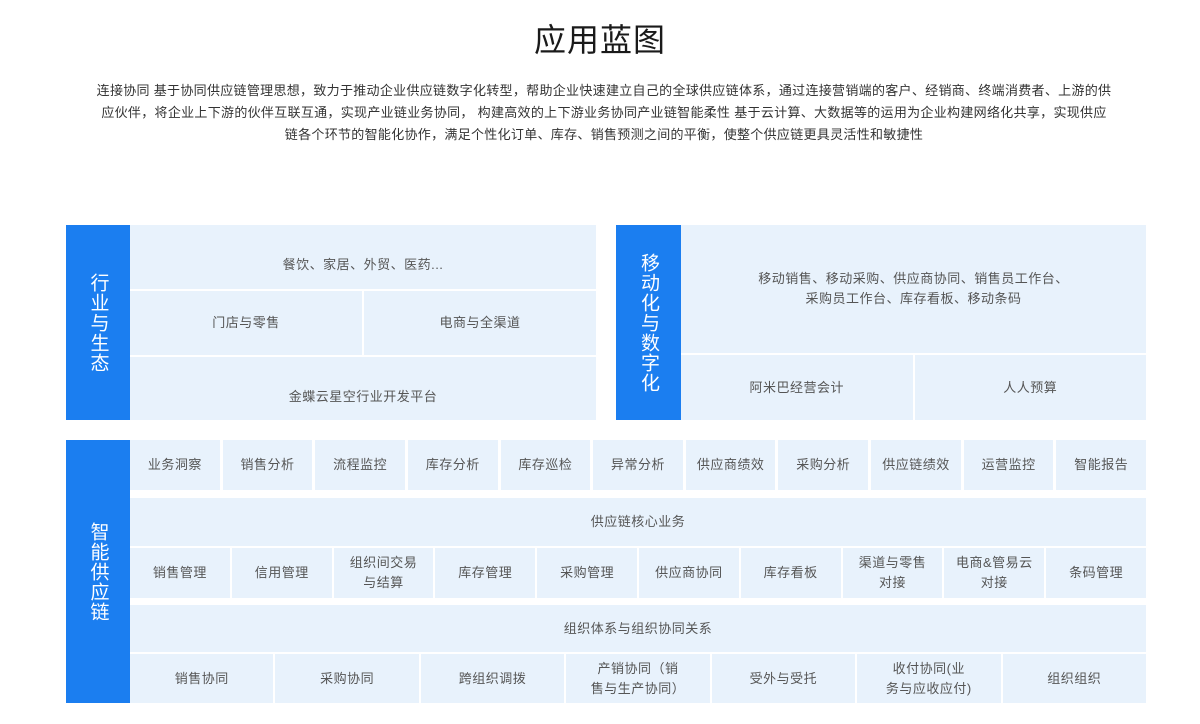 The height and width of the screenshot is (724, 1200). Describe the element at coordinates (246, 323) in the screenshot. I see `store-retail-cell: 门店与零售` at that location.